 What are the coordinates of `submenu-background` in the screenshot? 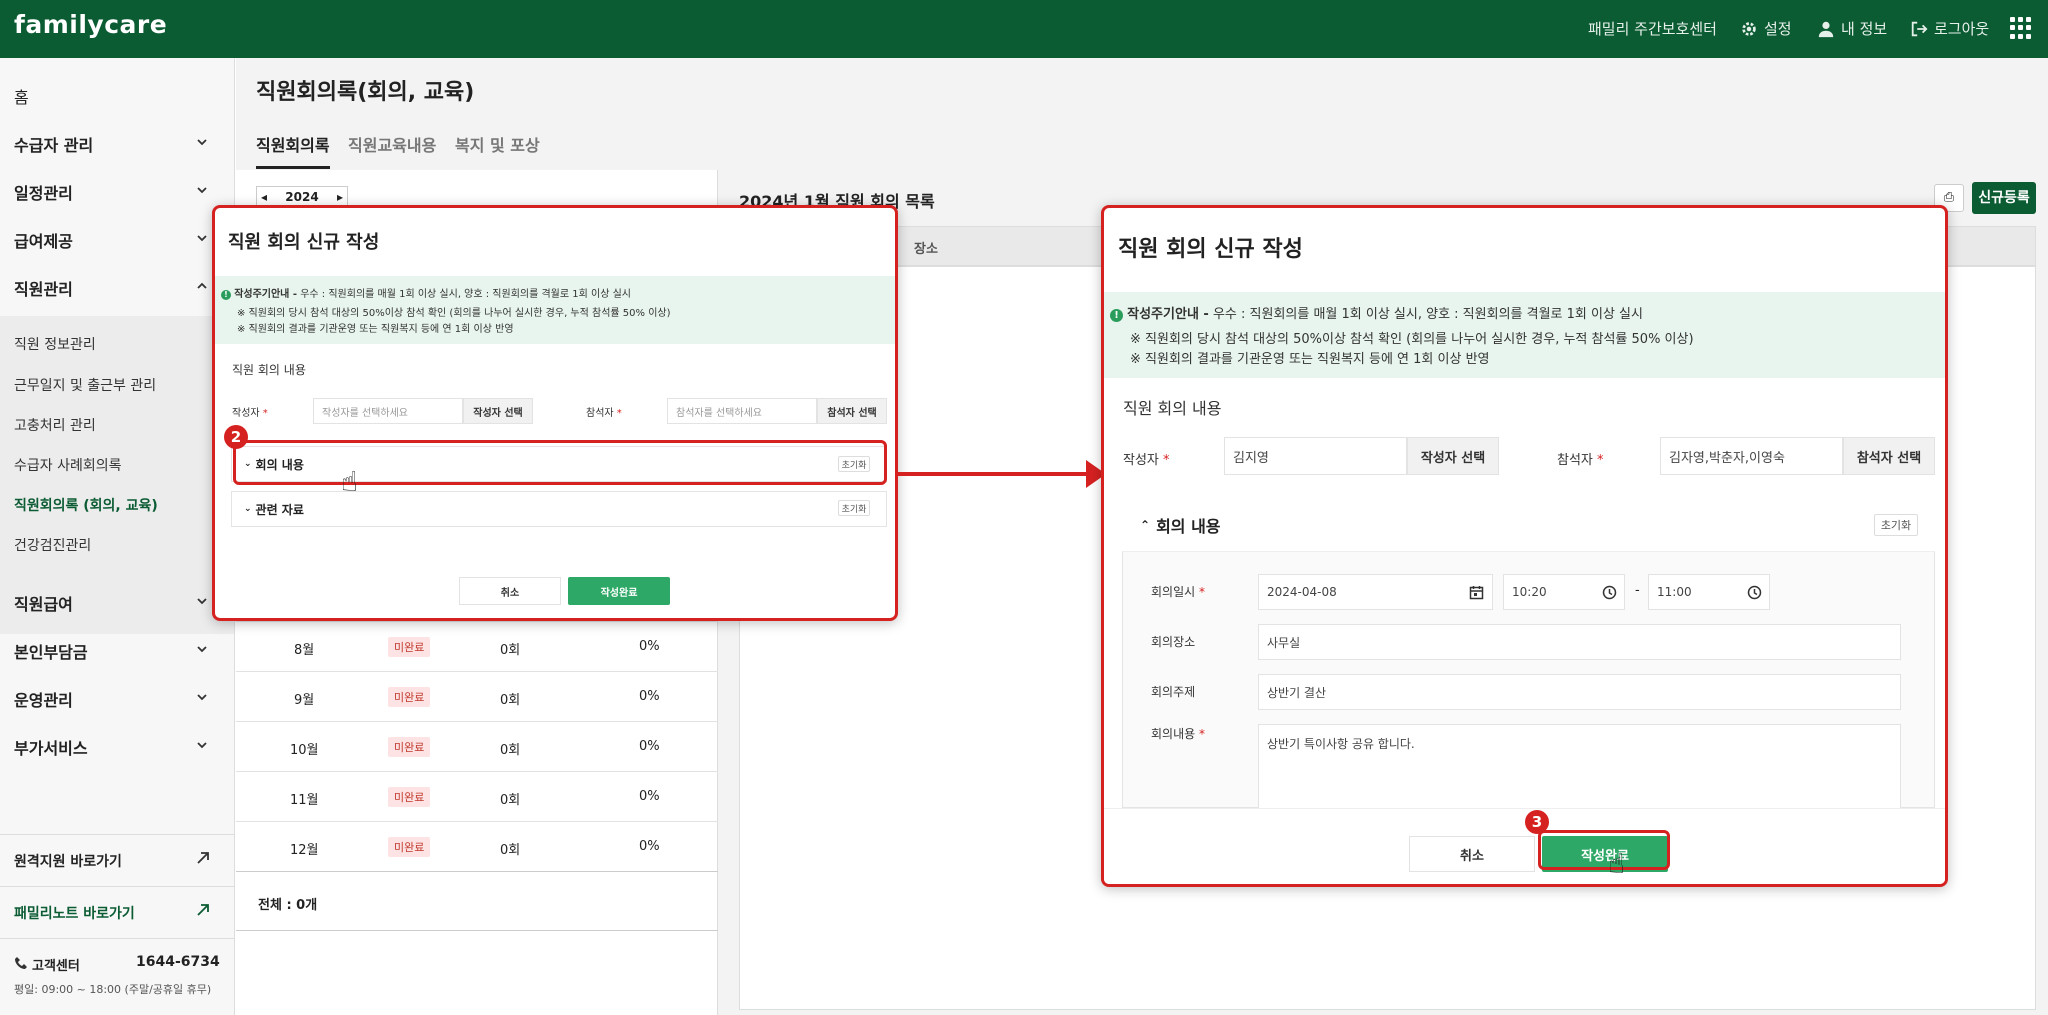 It's located at (117, 475).